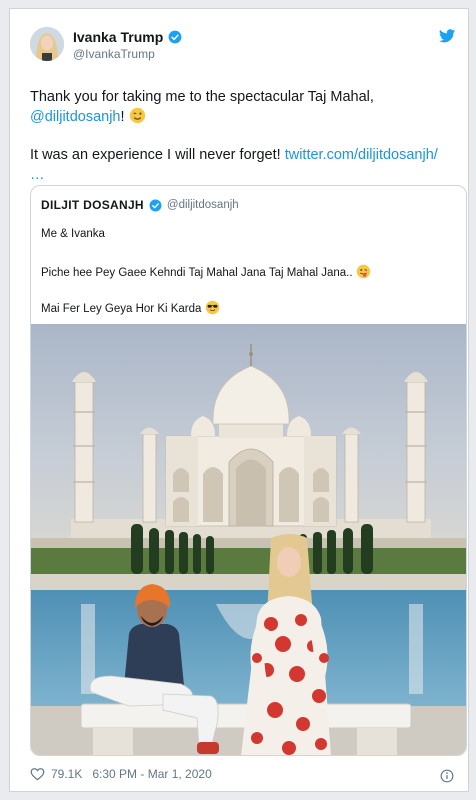 This screenshot has width=476, height=800. Describe the element at coordinates (118, 37) in the screenshot. I see `author-name: Ivanka Trump` at that location.